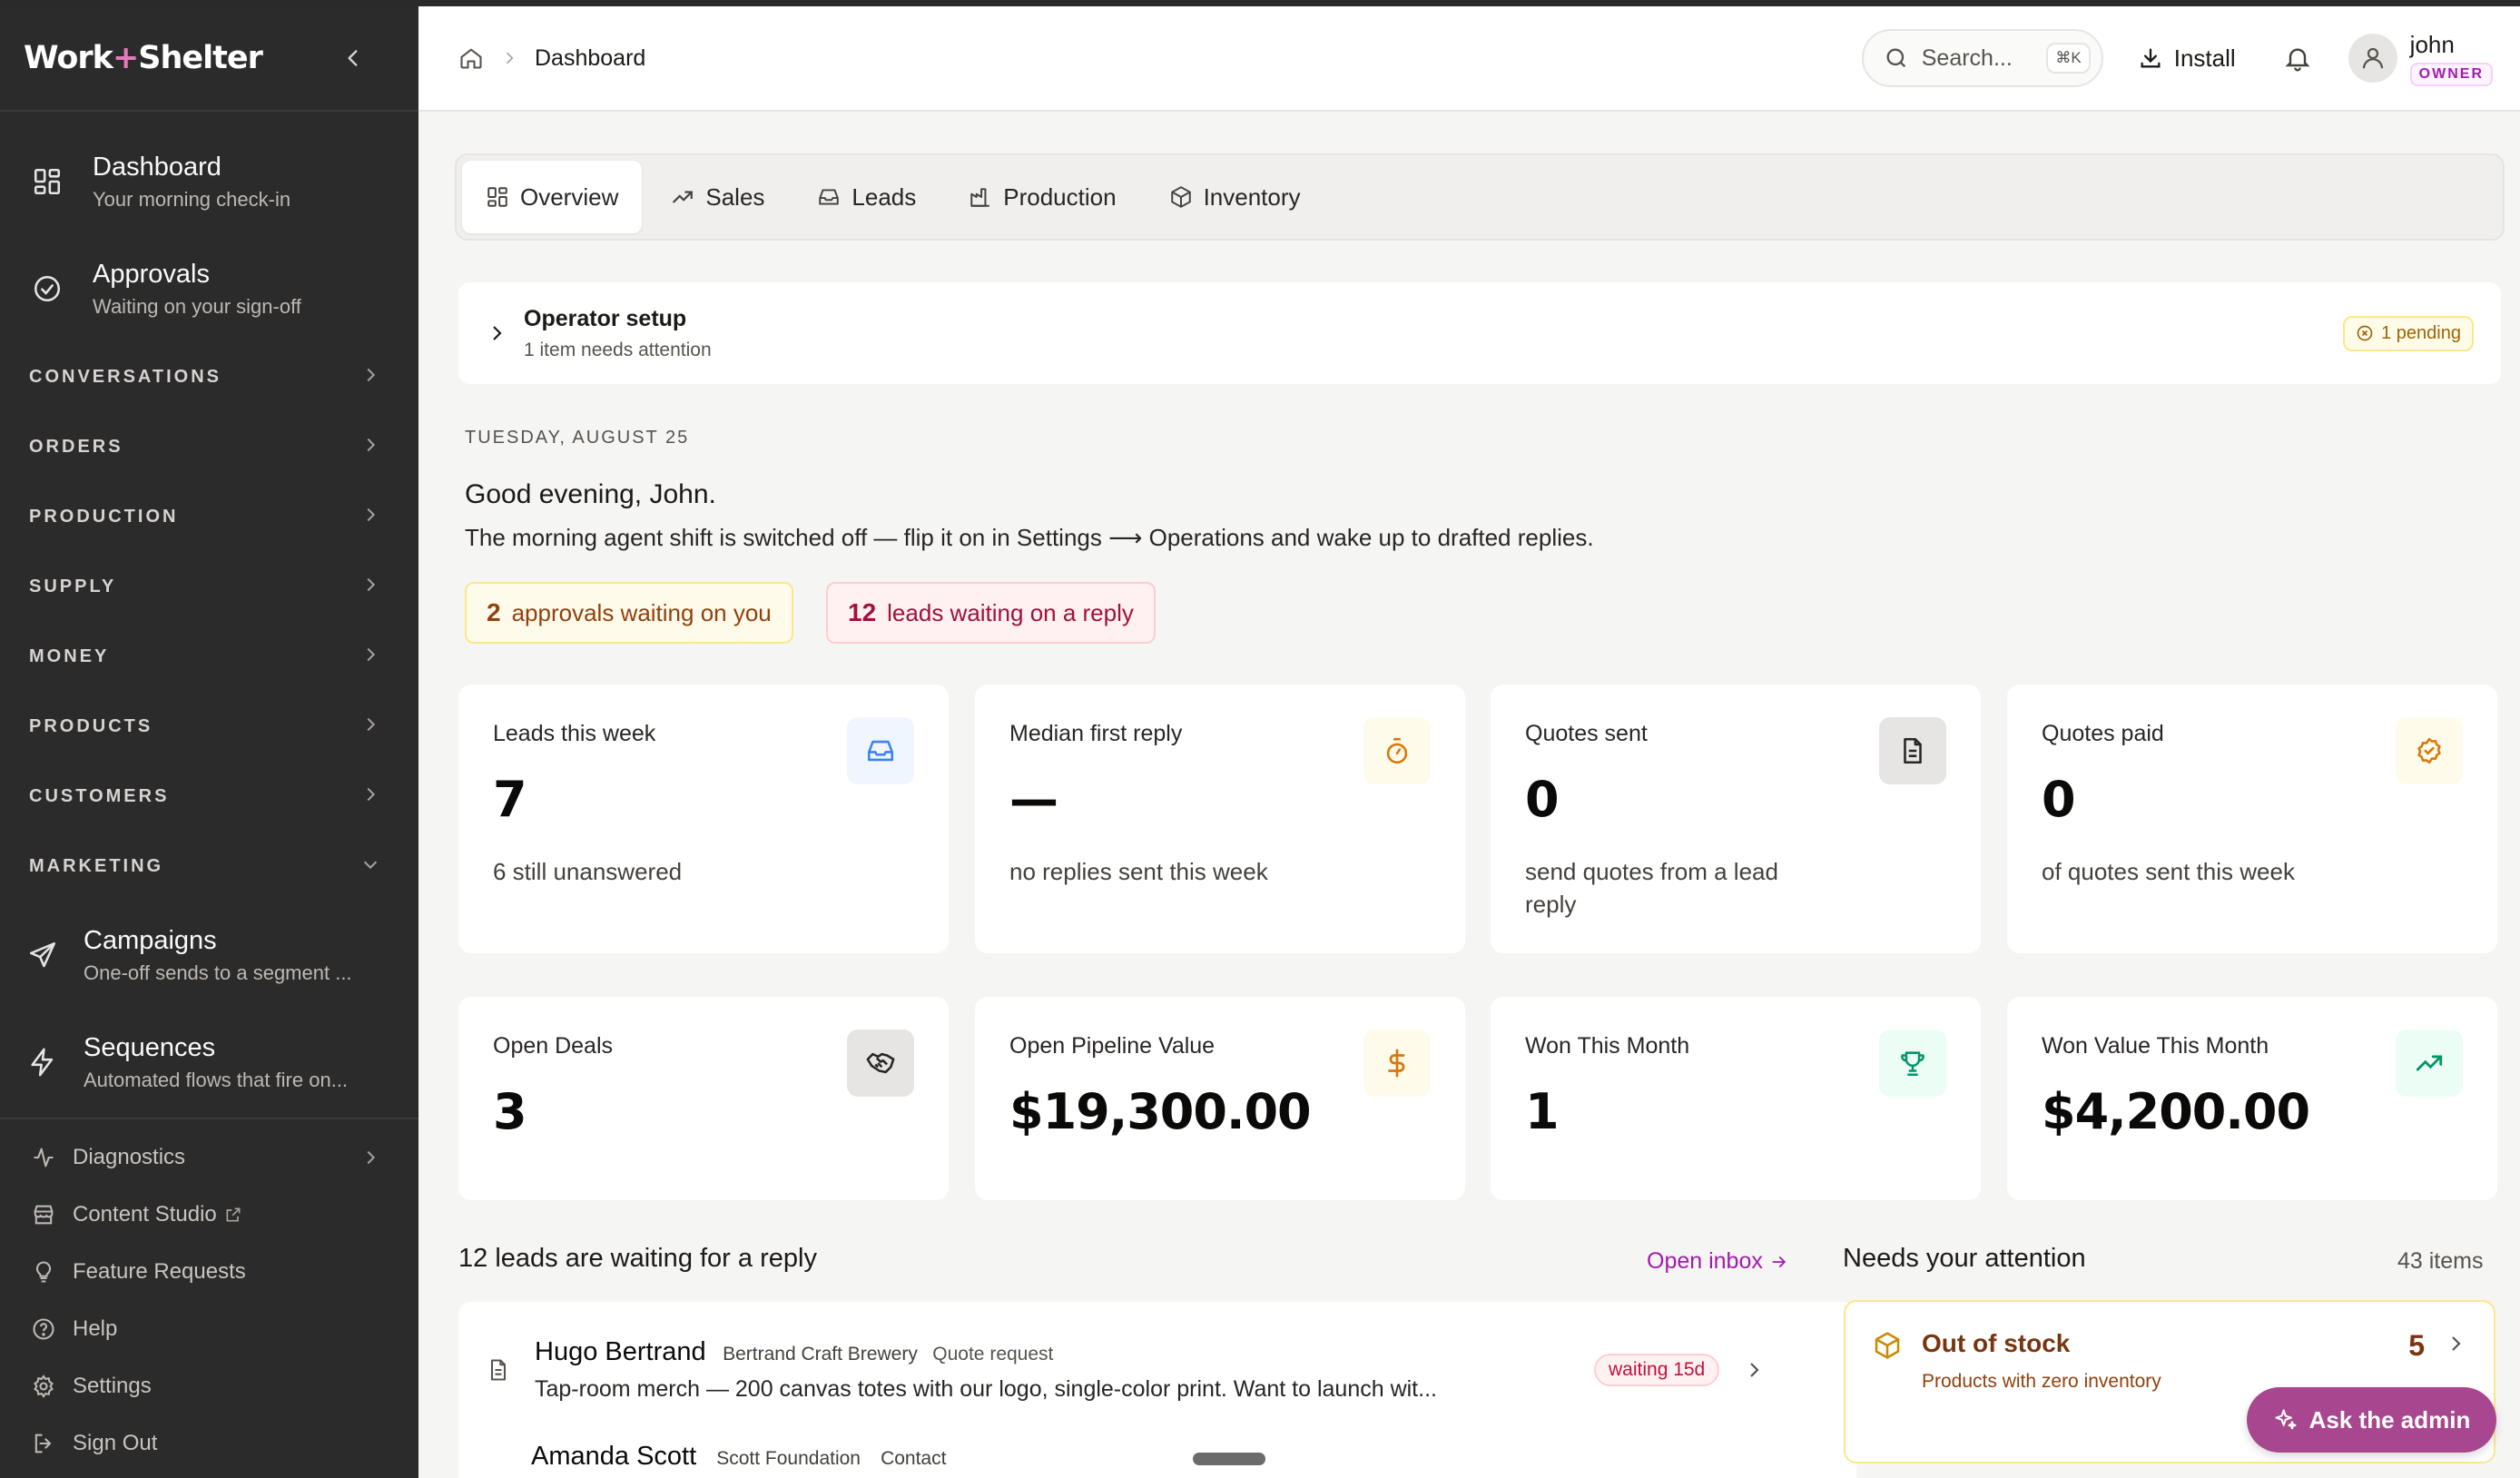 The image size is (2520, 1478). Describe the element at coordinates (113, 1385) in the screenshot. I see `sidebar-item-label: Settings` at that location.